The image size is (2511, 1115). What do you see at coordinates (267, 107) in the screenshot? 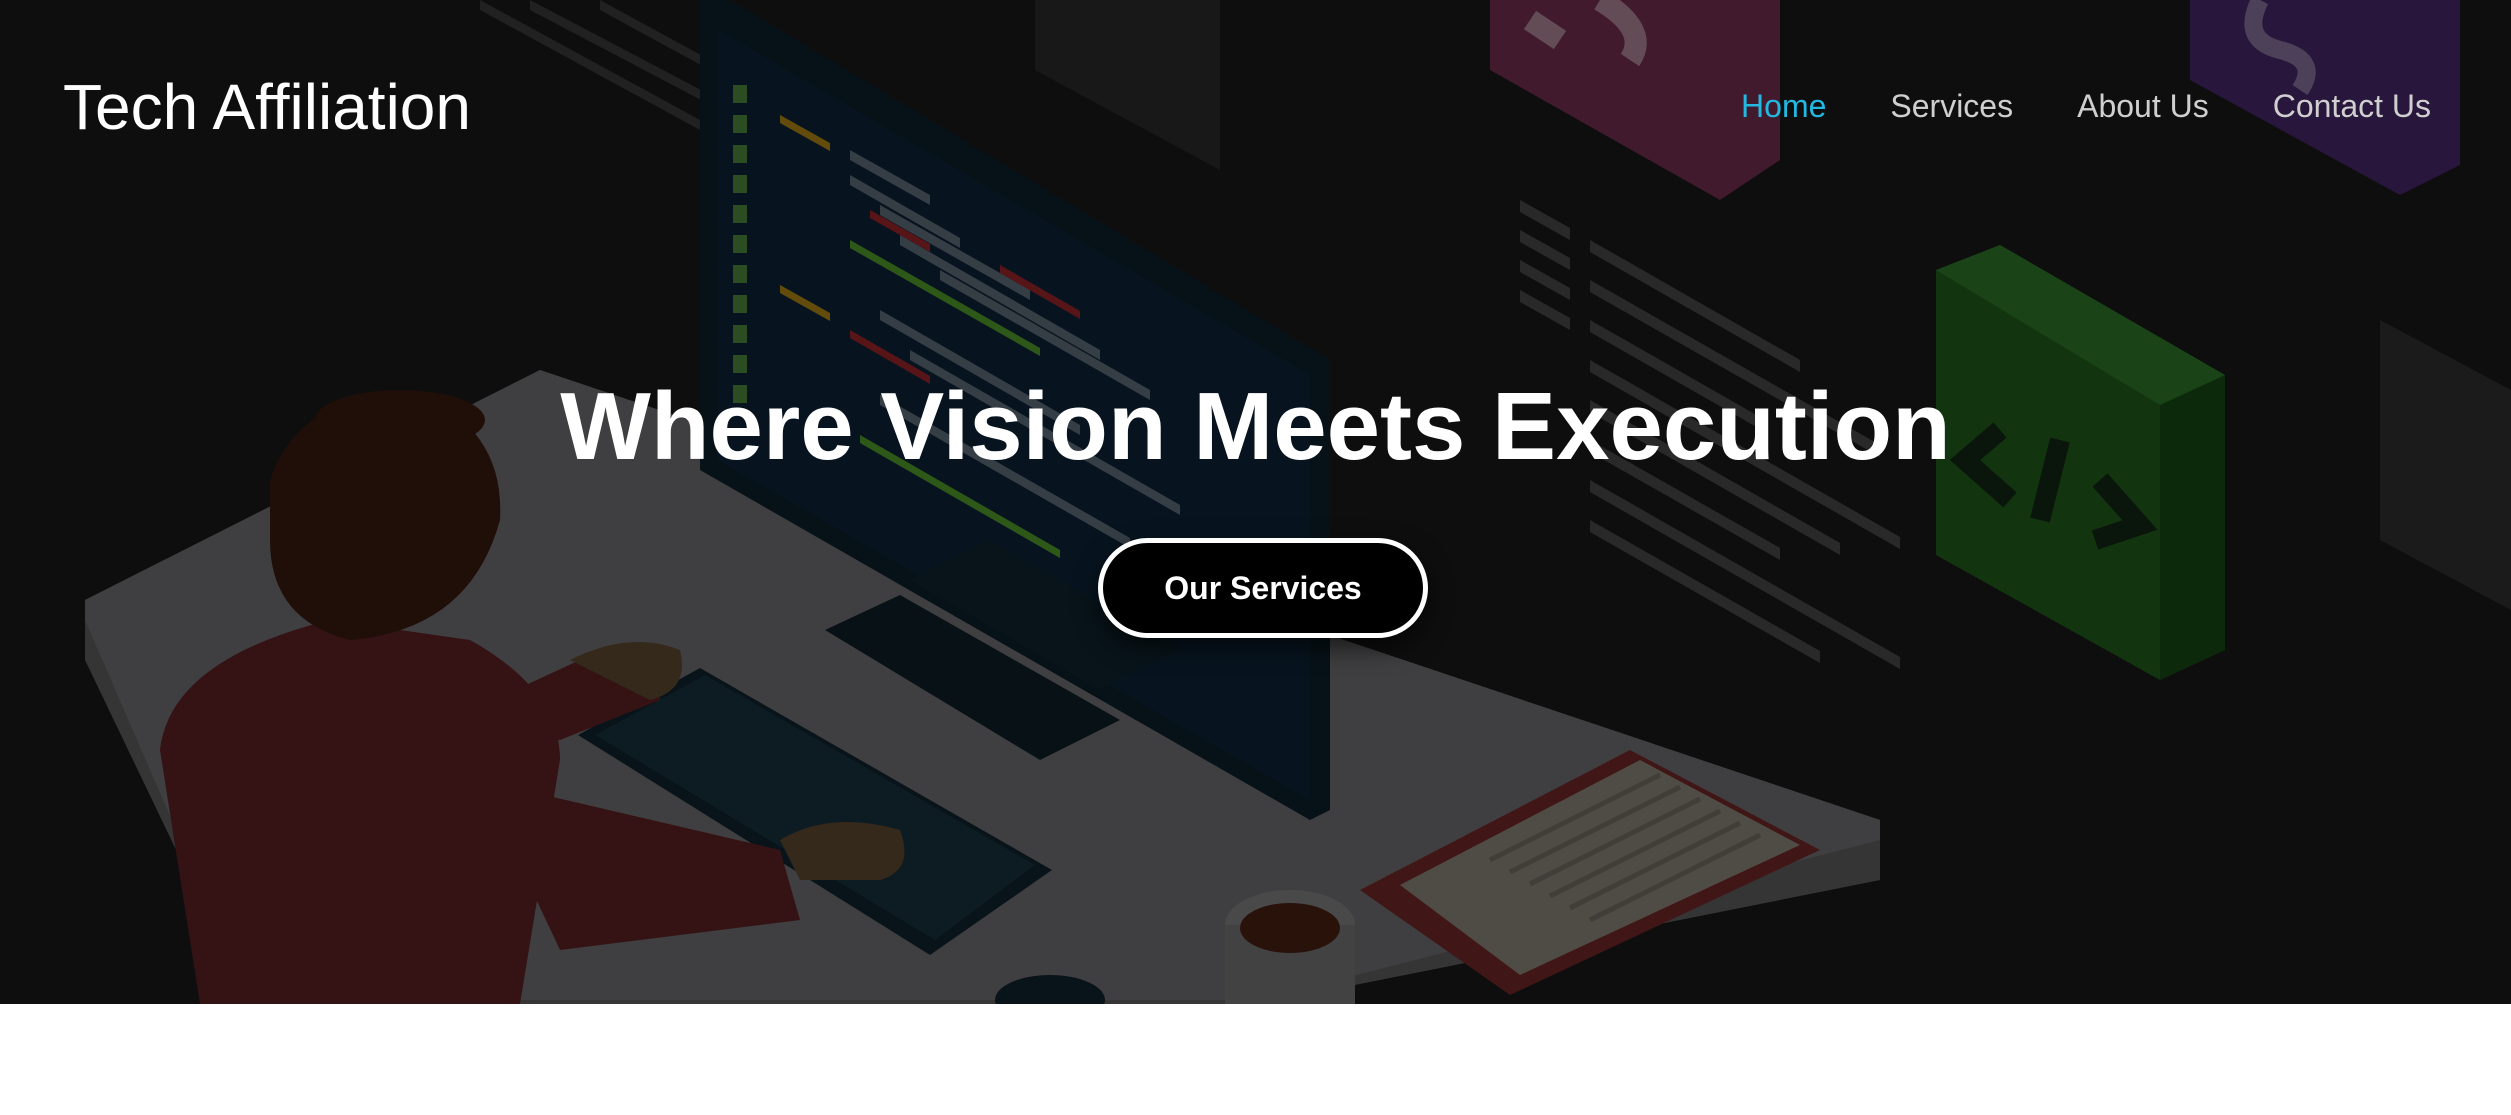
I see `brand-logo-text: Tech Affiliation` at bounding box center [267, 107].